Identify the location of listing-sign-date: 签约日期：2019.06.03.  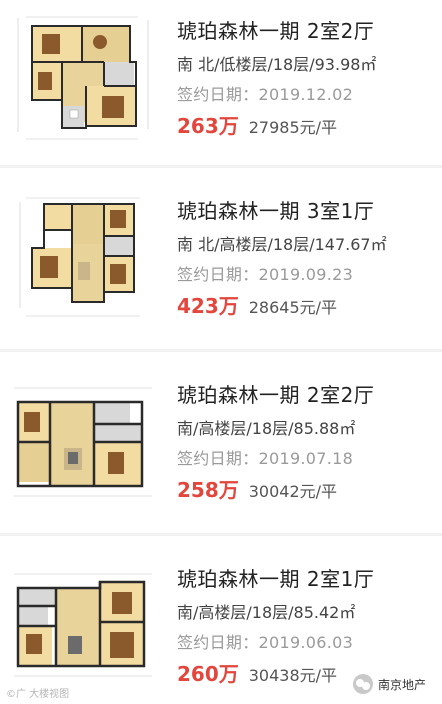
(265, 642).